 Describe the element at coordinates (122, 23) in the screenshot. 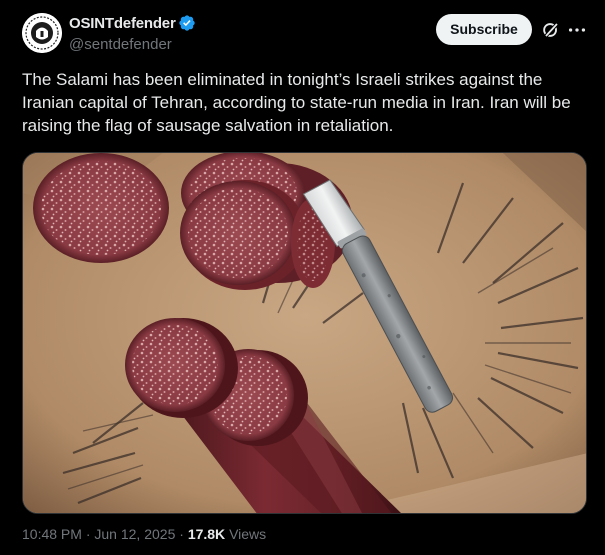

I see `author-display-name: OSINTdefender` at that location.